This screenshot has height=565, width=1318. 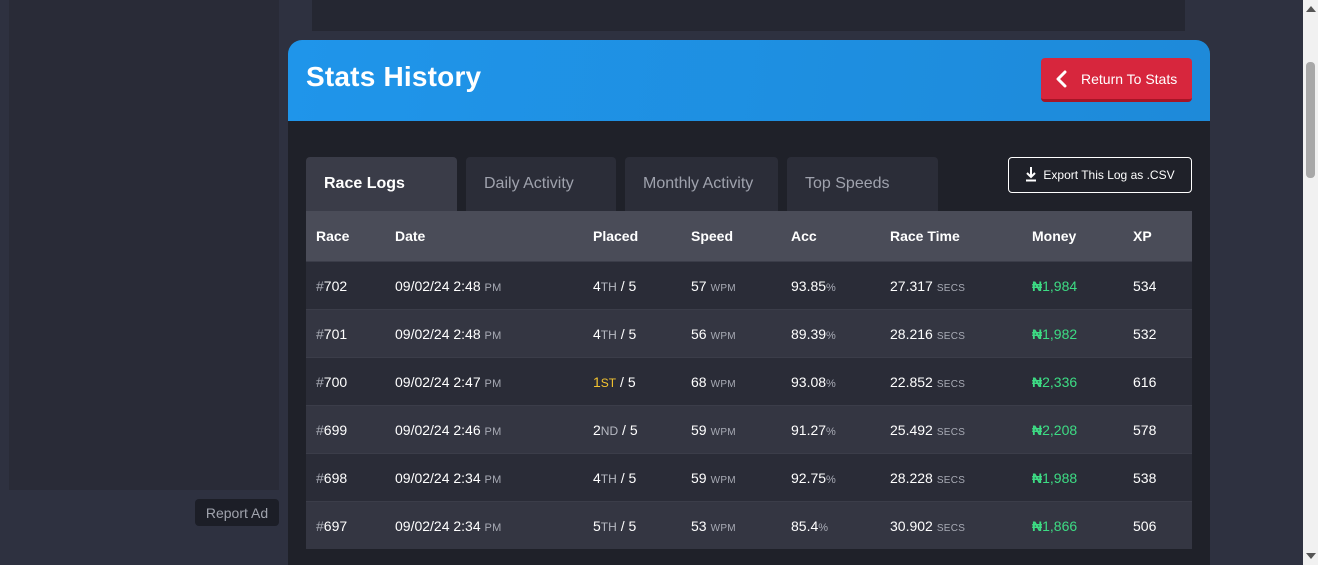 I want to click on tab-race-logs: Race Logs, so click(x=381, y=184).